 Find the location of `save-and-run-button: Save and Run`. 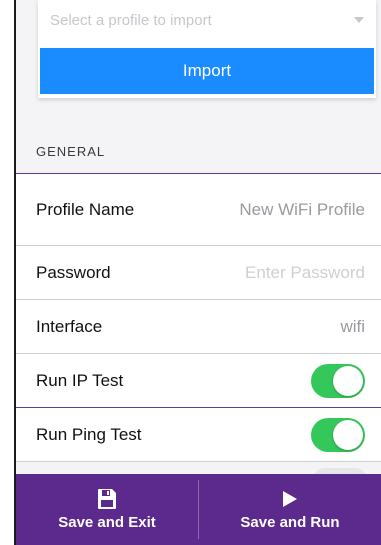

save-and-run-button: Save and Run is located at coordinates (290, 509).